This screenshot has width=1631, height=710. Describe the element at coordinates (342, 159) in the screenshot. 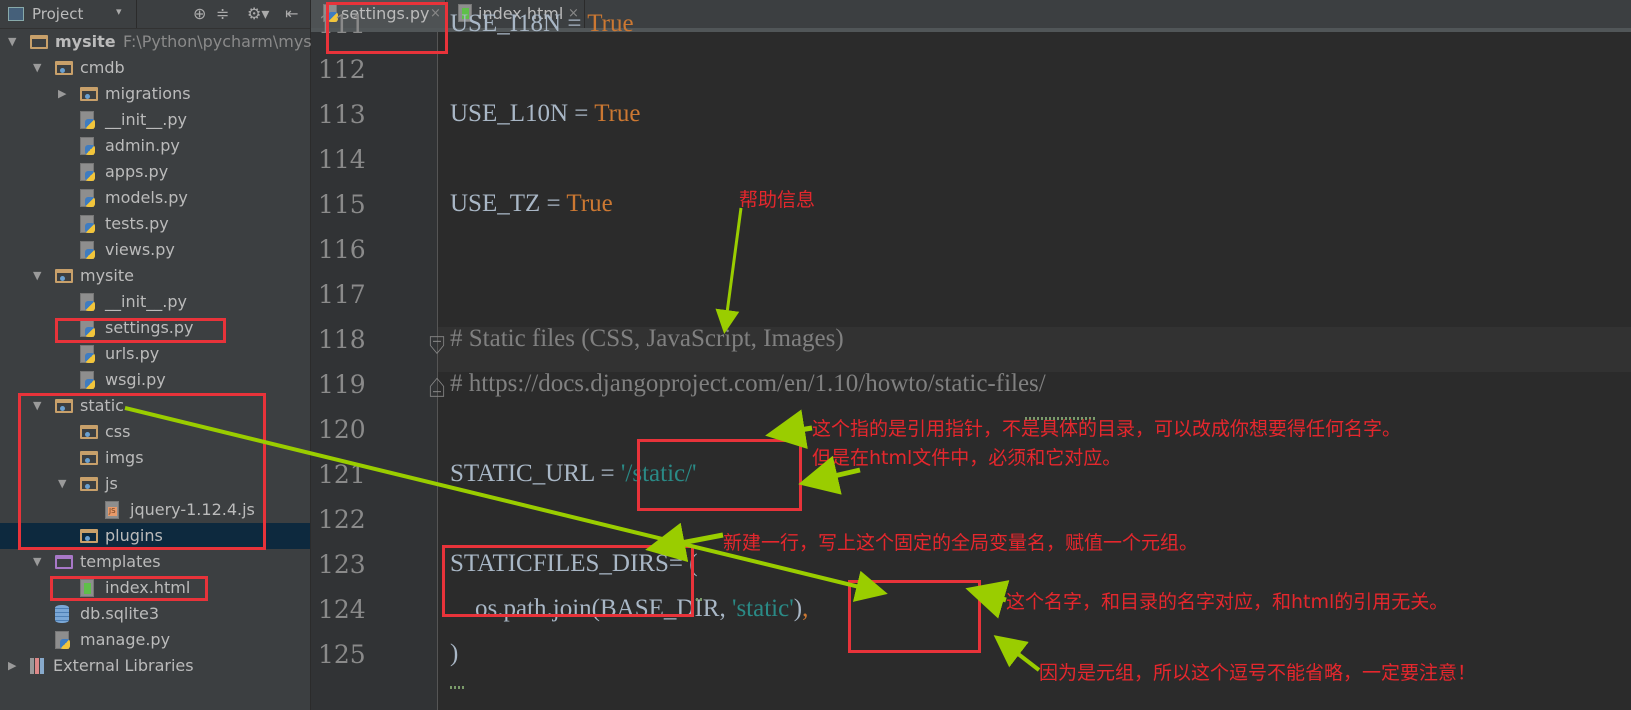

I see `line-number: 114` at that location.